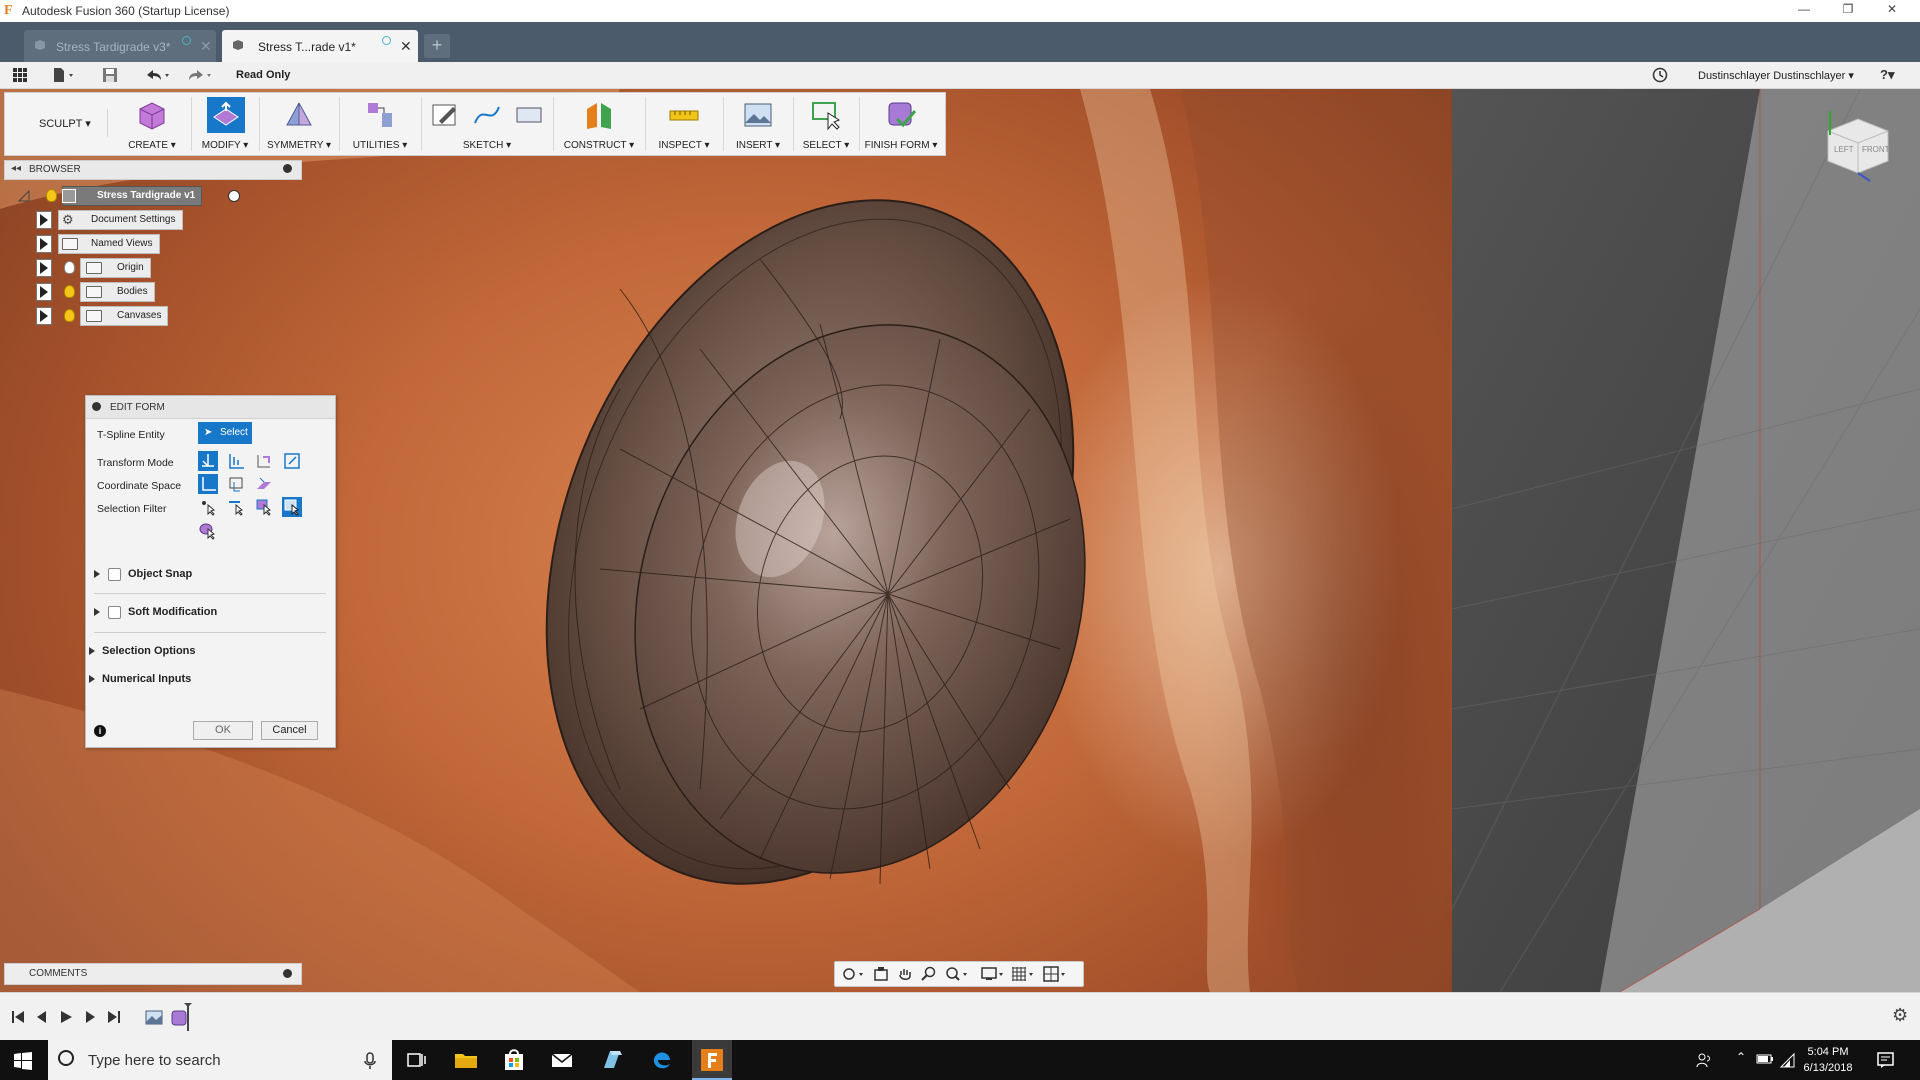 This screenshot has height=1080, width=1920. Describe the element at coordinates (299, 125) in the screenshot. I see `symmetry-menu: SYMMETRY ▾` at that location.